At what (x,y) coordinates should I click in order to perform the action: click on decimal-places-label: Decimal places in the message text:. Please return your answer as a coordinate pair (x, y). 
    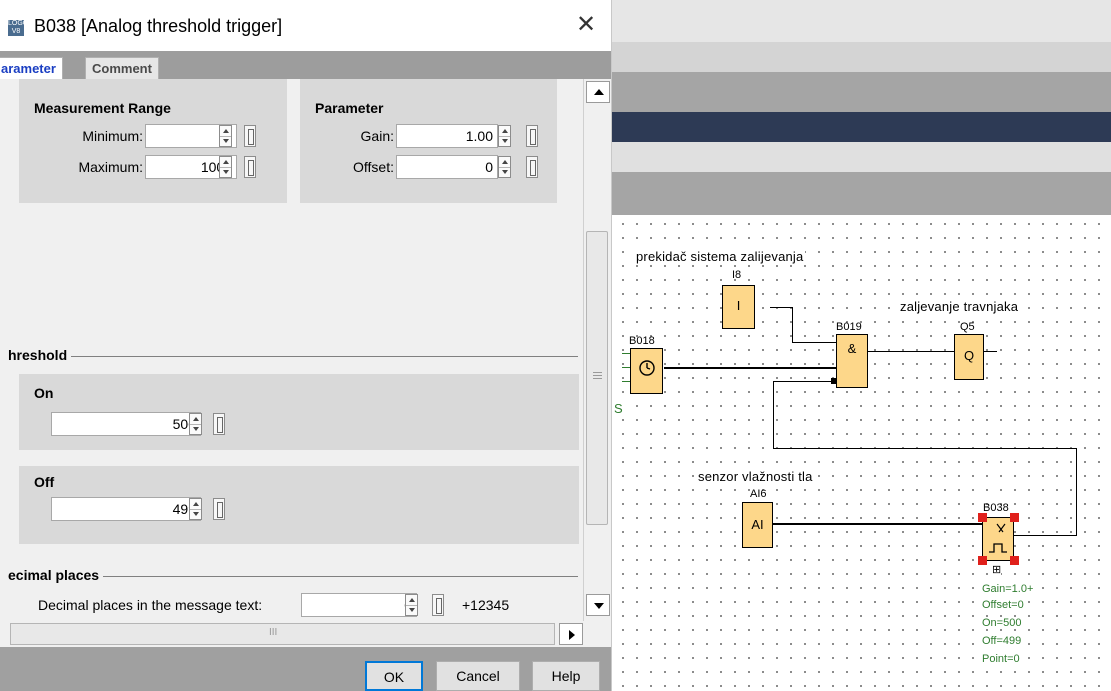
    Looking at the image, I should click on (150, 605).